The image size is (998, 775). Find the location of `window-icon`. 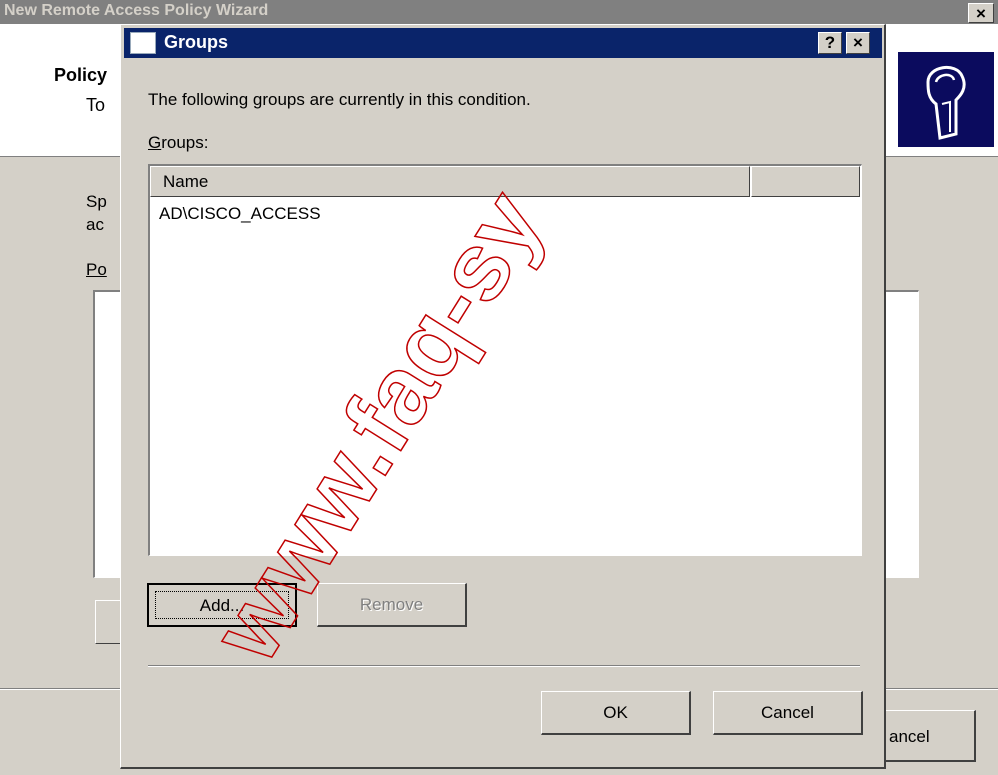

window-icon is located at coordinates (143, 43).